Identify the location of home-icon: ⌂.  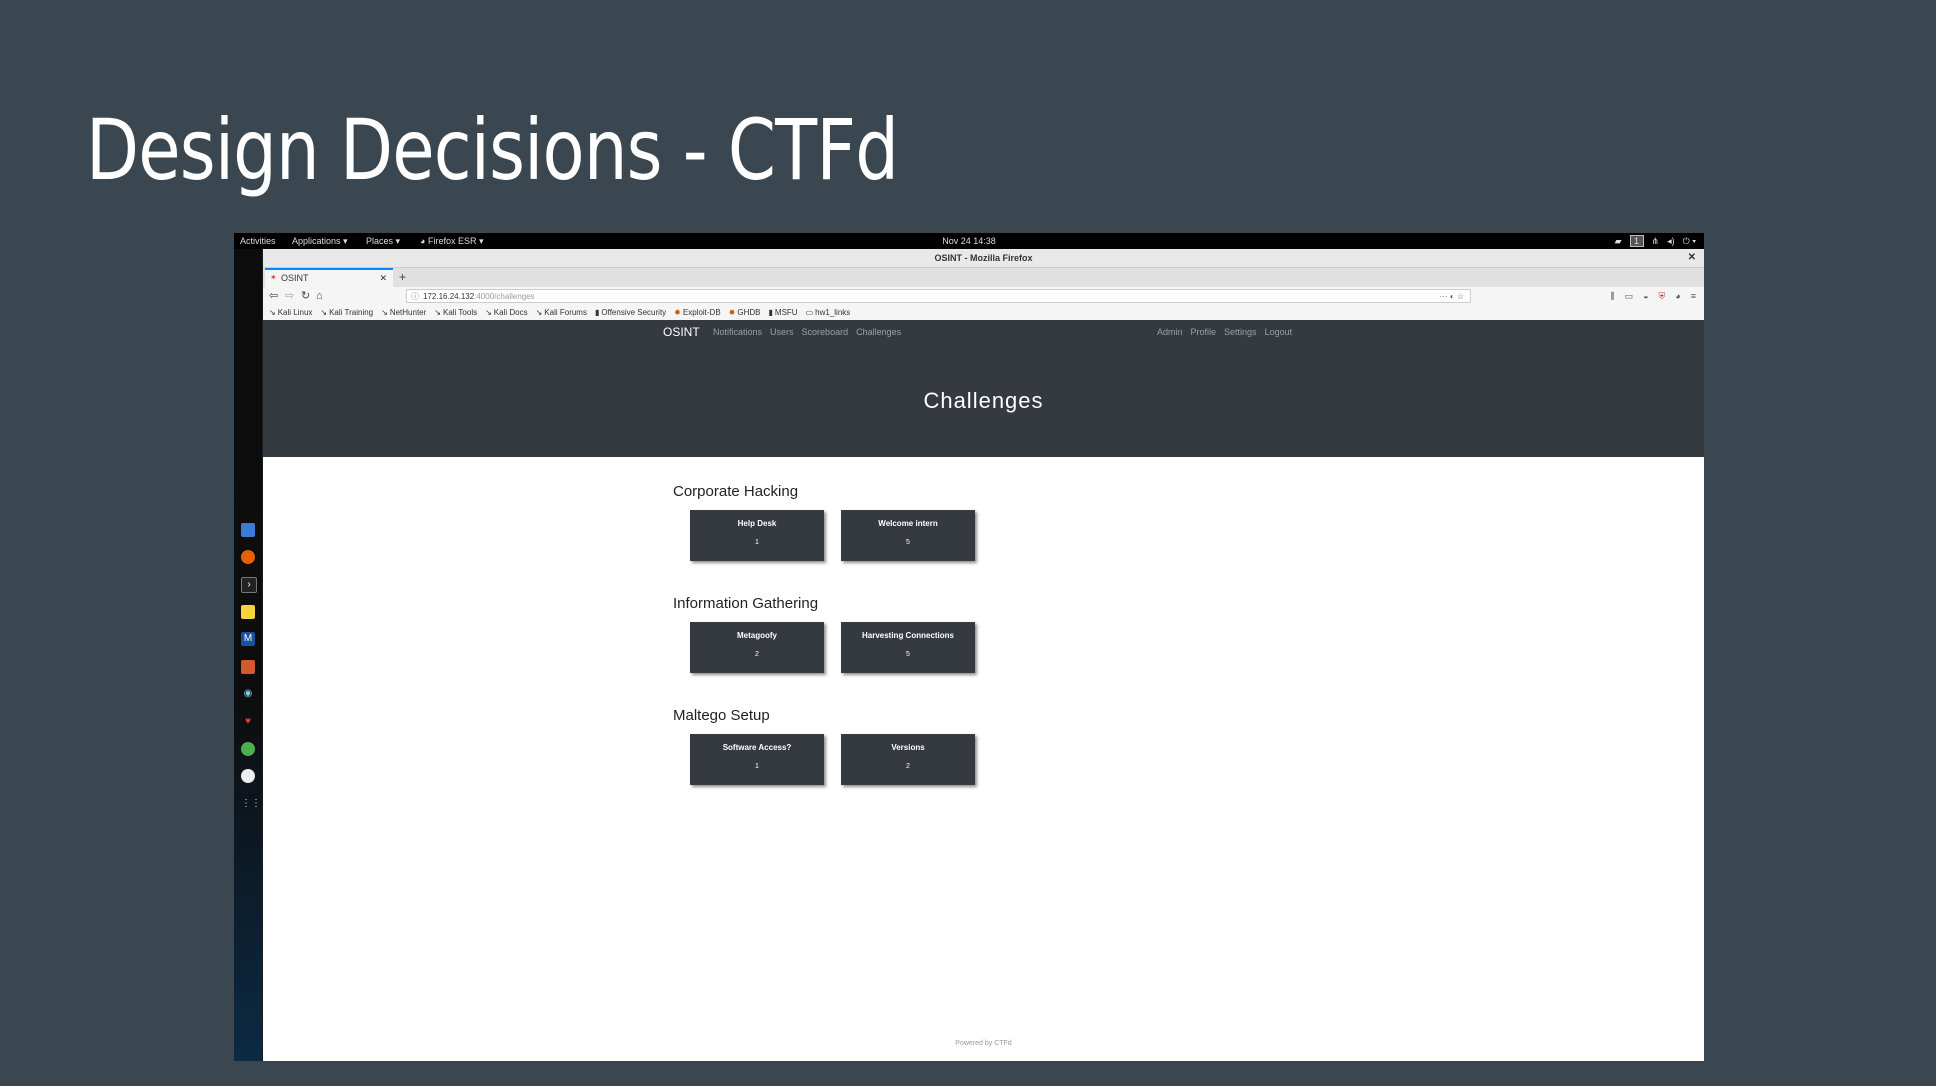
(319, 296).